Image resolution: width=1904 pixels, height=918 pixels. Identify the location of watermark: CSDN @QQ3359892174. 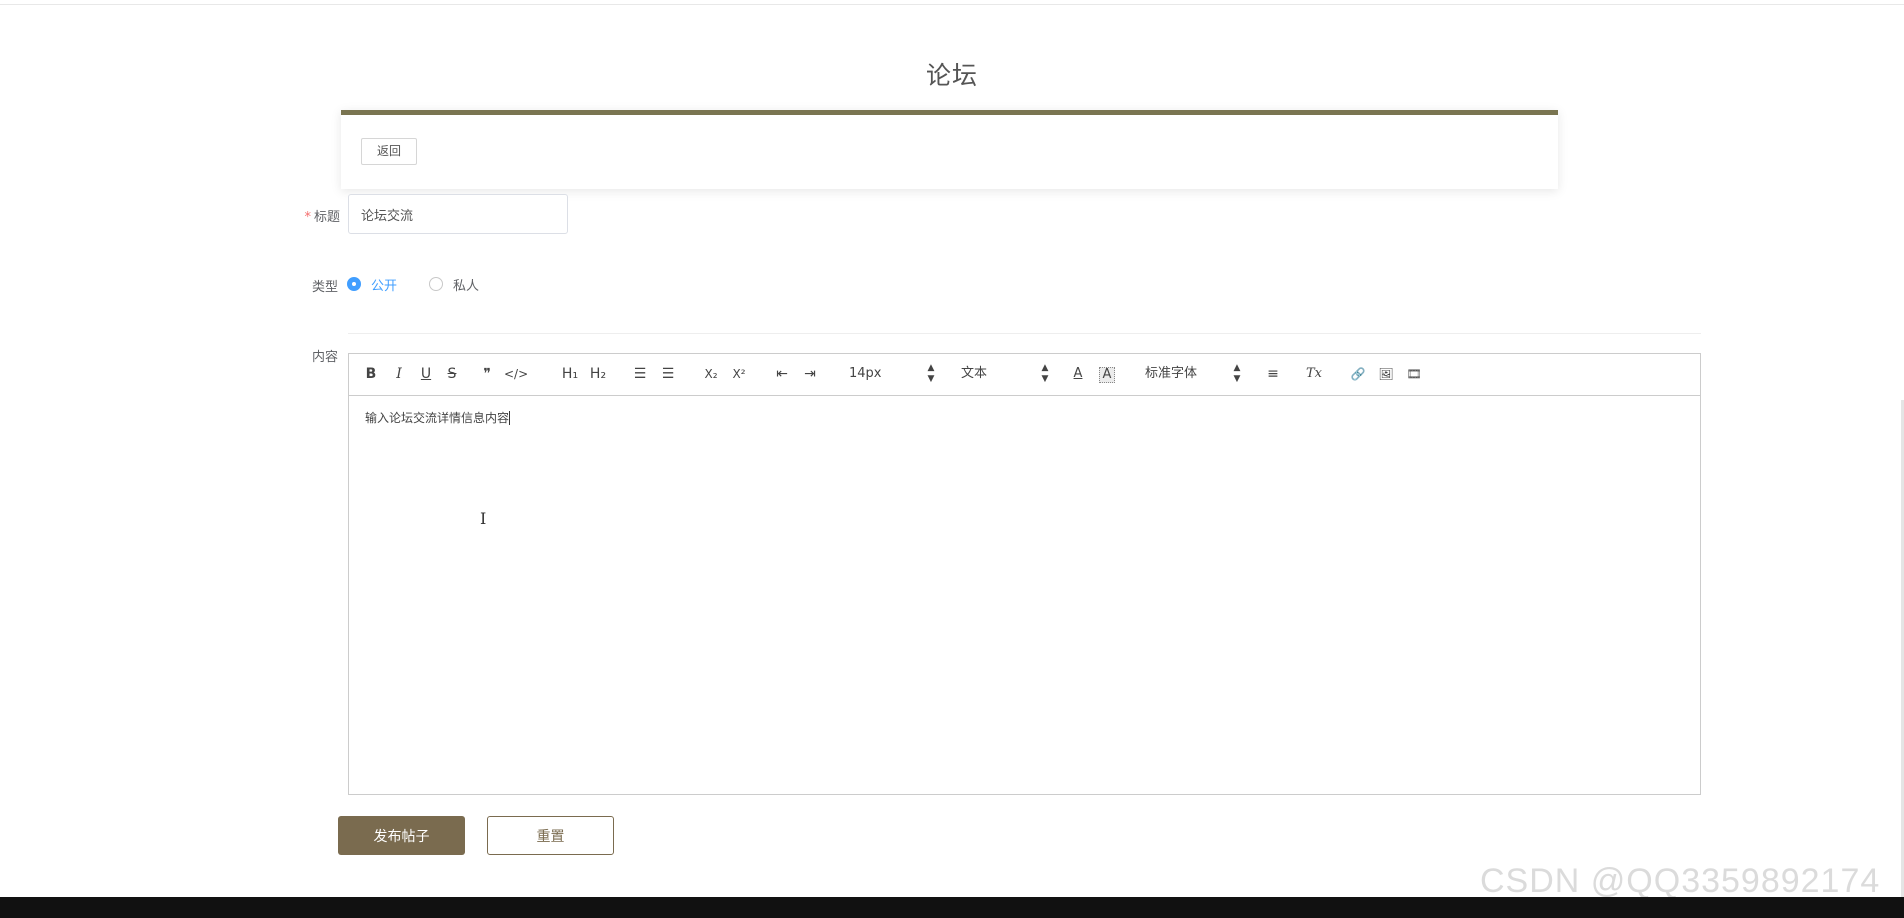
(1680, 881).